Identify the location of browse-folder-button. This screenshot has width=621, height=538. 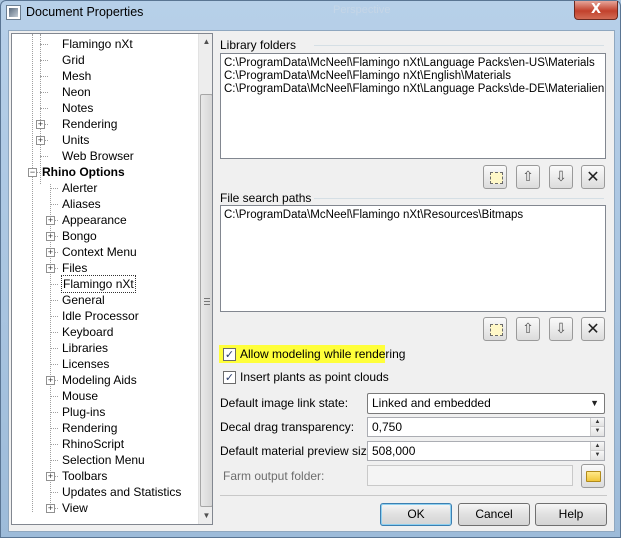
(593, 476).